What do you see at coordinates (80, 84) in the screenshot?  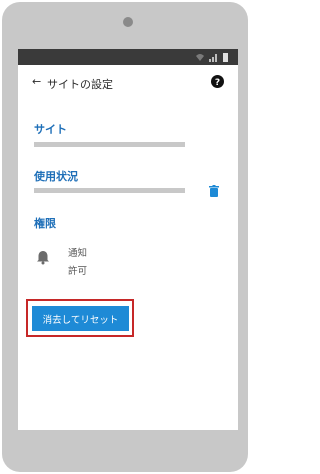 I see `page-title: サイトの設定` at bounding box center [80, 84].